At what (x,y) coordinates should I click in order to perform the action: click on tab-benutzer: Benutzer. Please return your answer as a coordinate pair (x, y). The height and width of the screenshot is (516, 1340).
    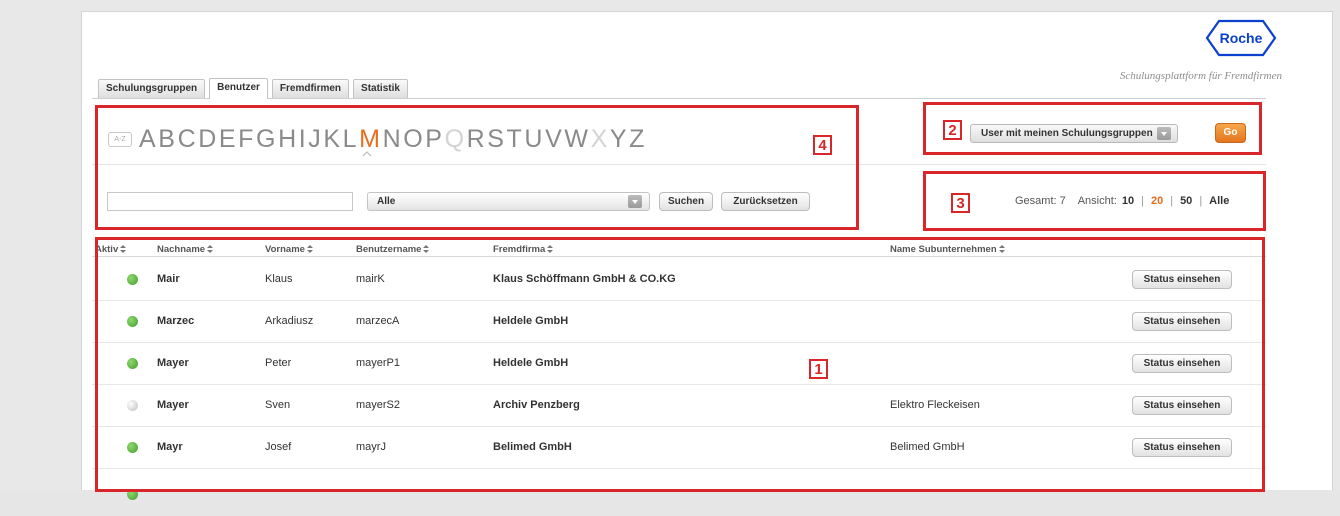
    Looking at the image, I should click on (238, 88).